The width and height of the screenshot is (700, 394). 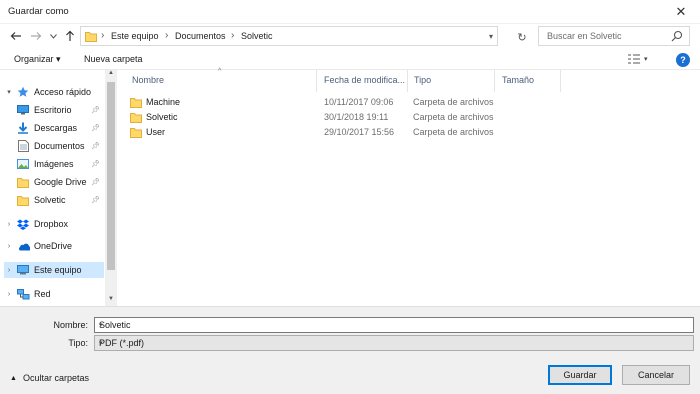 I want to click on file-name: Machine, so click(x=163, y=102).